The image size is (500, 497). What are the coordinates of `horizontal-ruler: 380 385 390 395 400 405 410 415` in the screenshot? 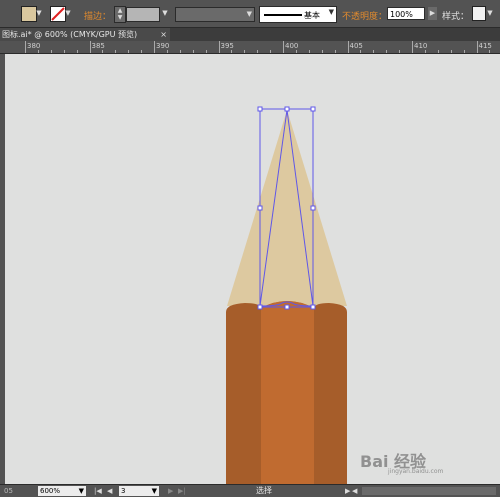 It's located at (250, 47).